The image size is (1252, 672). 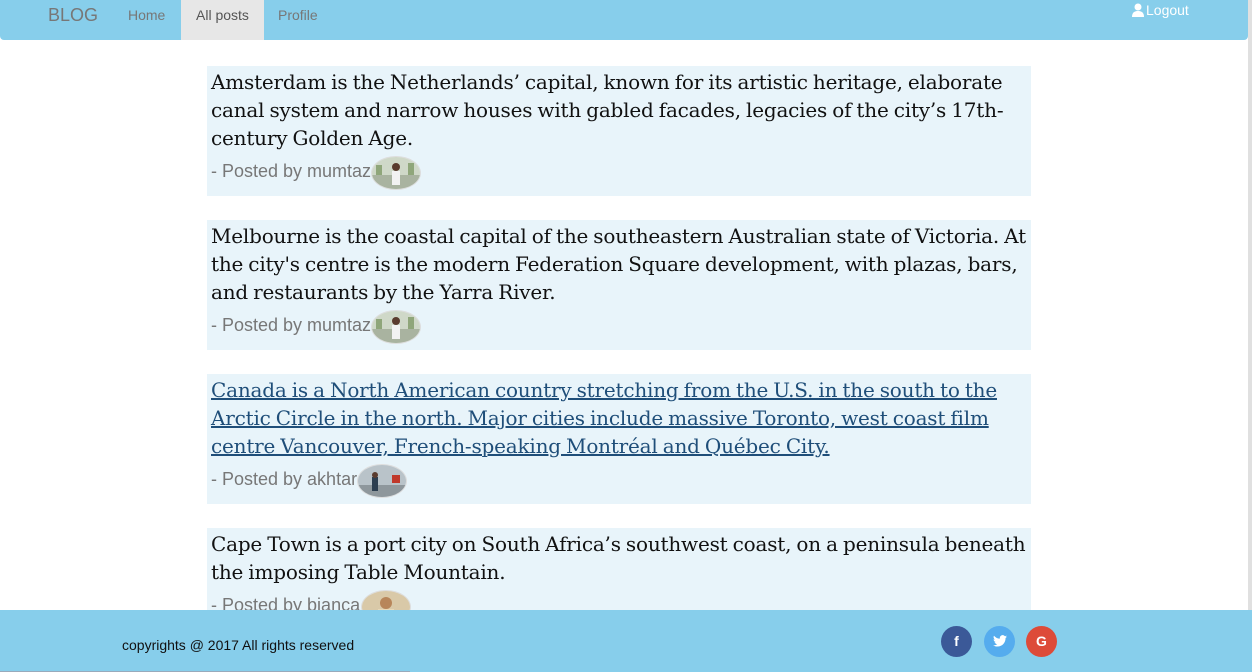 What do you see at coordinates (238, 645) in the screenshot?
I see `copyright-text: copyrights @ 2017 All rights reserved` at bounding box center [238, 645].